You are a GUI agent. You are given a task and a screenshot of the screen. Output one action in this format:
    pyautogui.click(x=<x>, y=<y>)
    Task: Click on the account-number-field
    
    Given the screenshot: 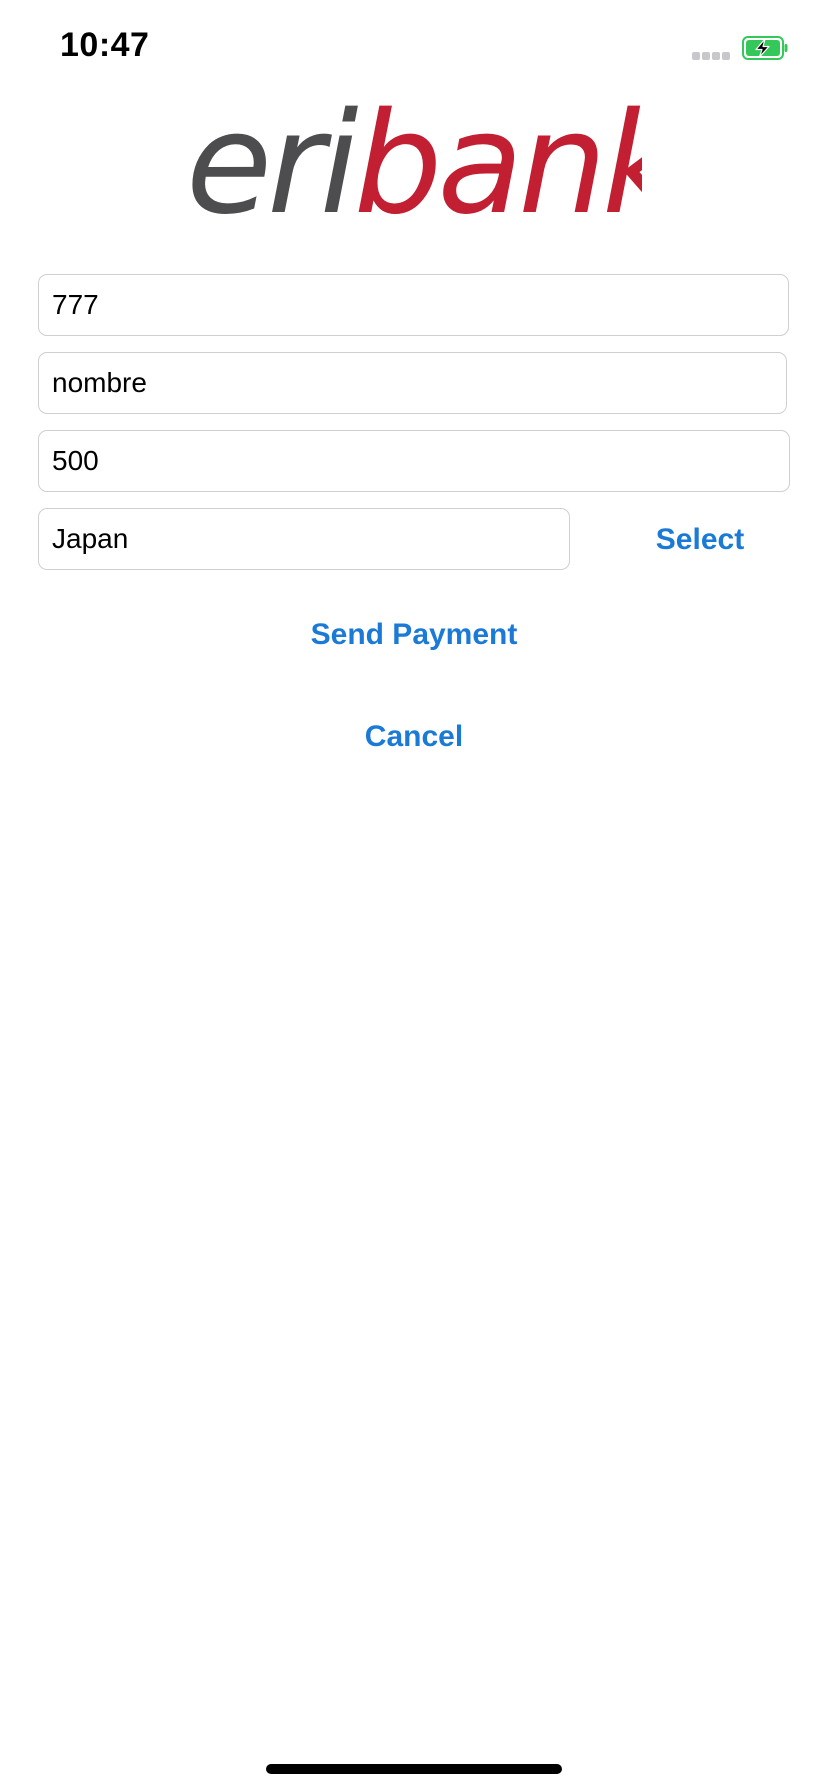 What is the action you would take?
    pyautogui.click(x=413, y=305)
    